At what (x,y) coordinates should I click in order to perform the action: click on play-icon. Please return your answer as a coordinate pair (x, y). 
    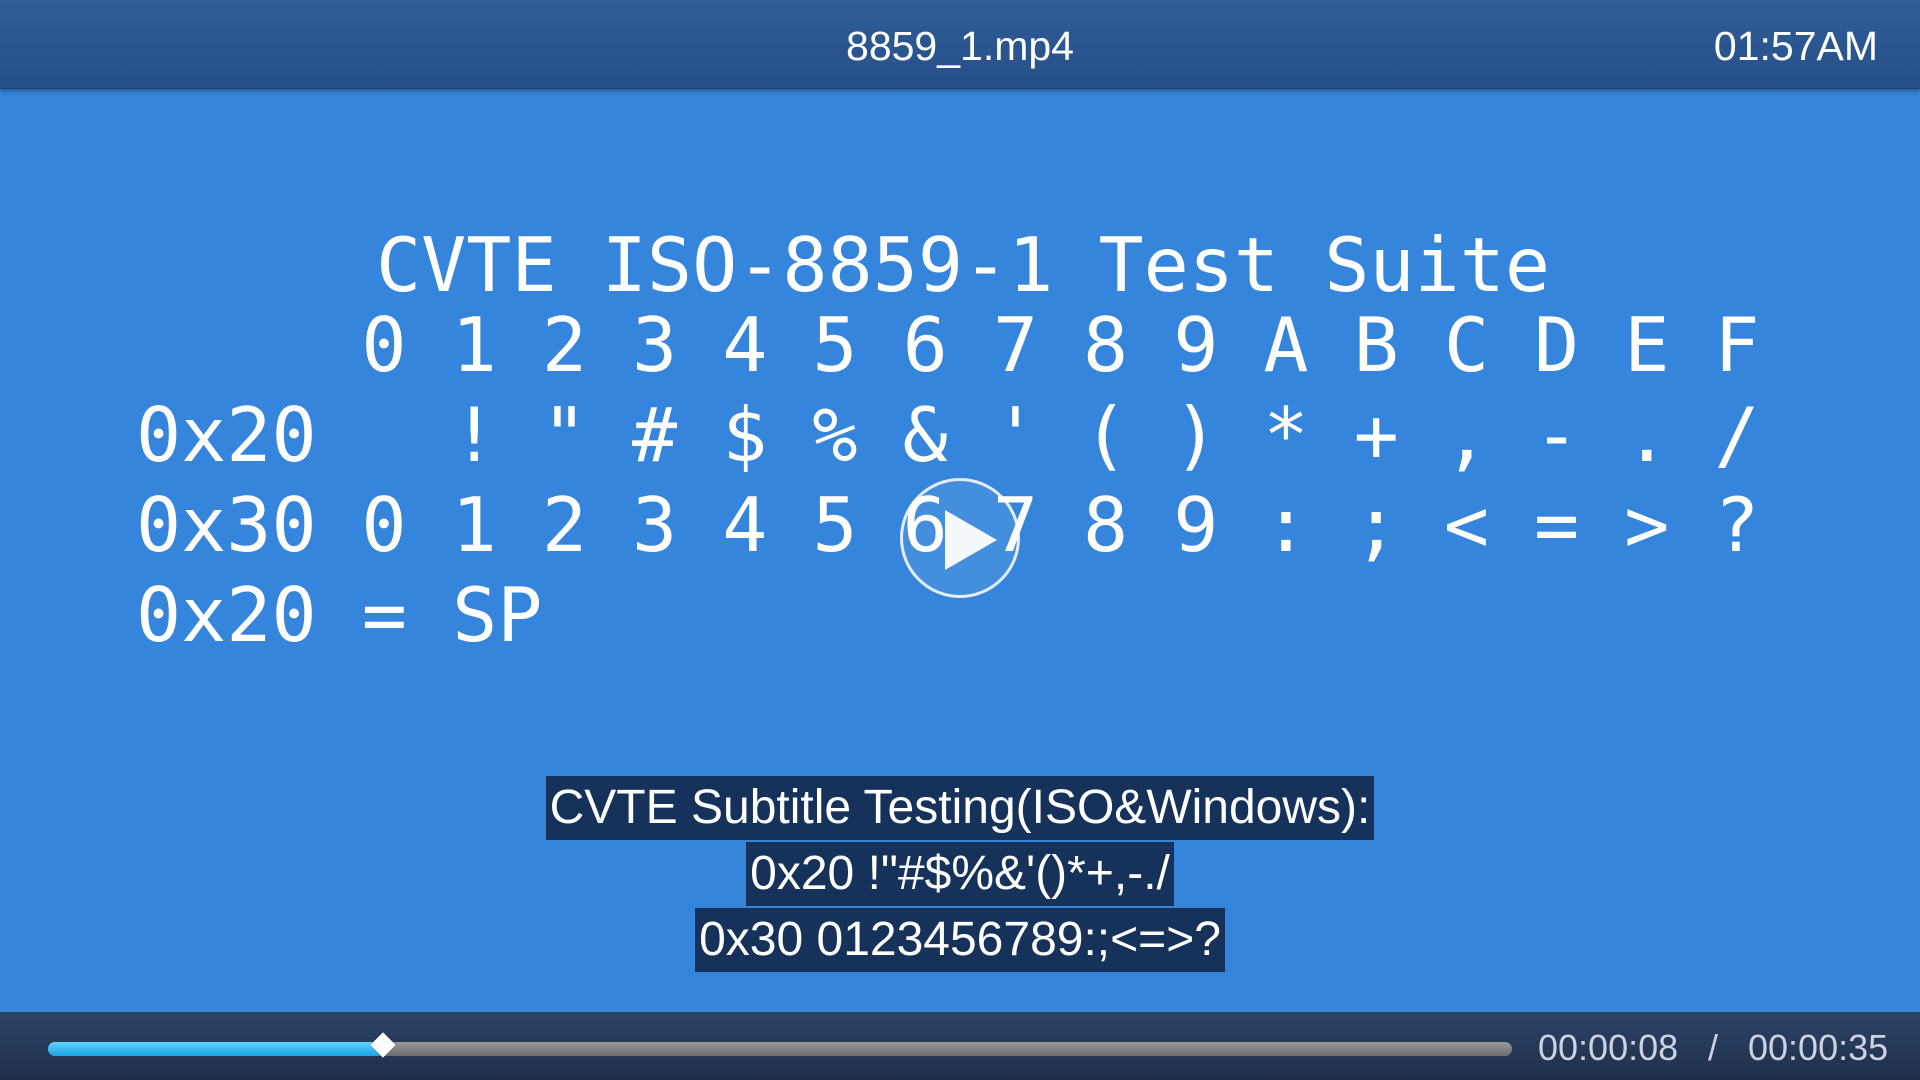
    Looking at the image, I should click on (971, 540).